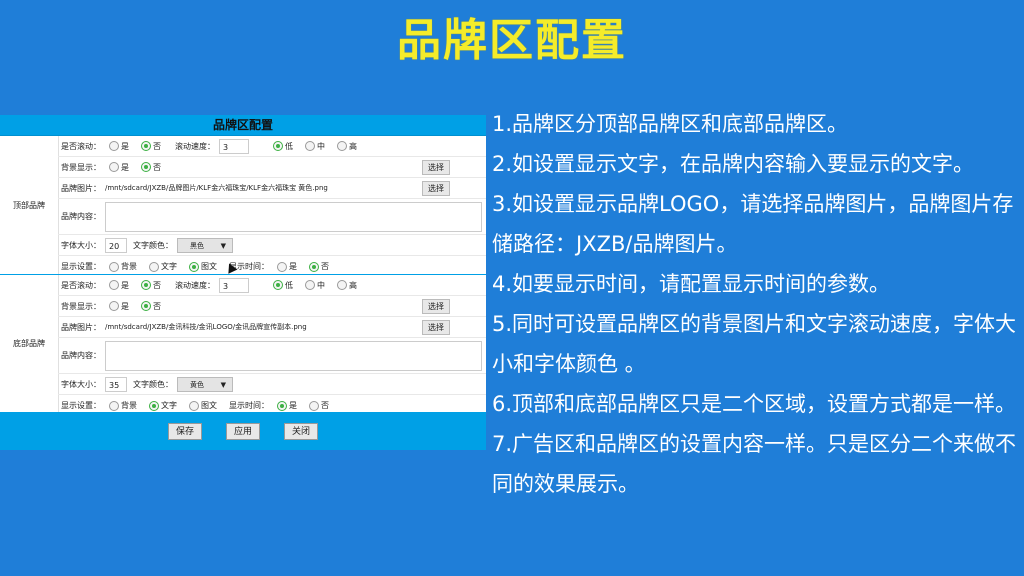  I want to click on radio-label: 背景, so click(129, 405).